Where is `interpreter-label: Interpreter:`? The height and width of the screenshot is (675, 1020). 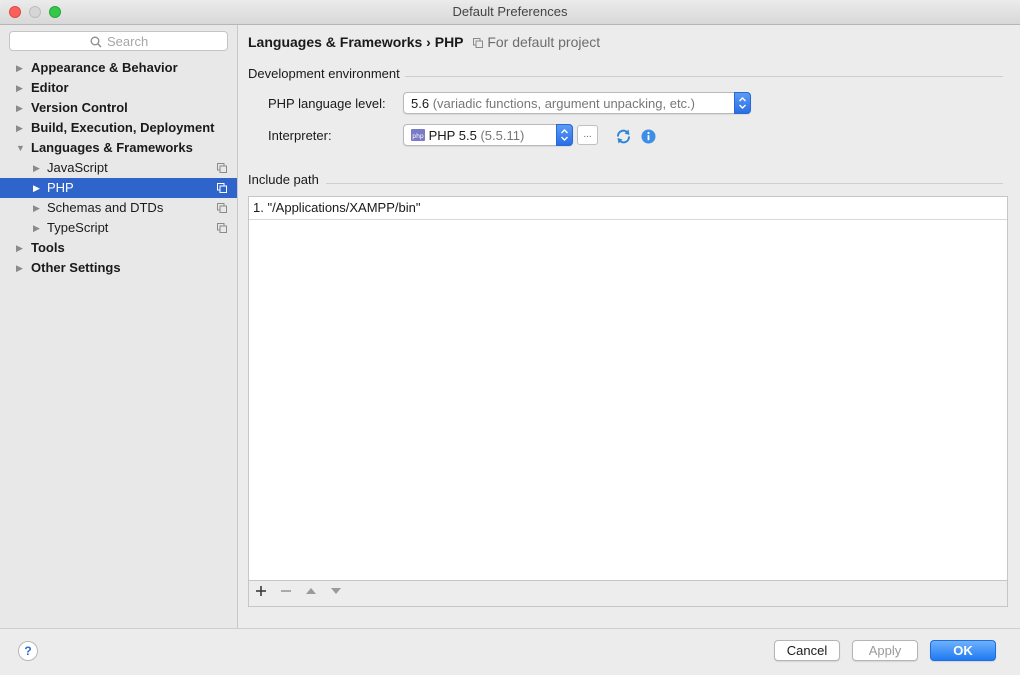 interpreter-label: Interpreter: is located at coordinates (300, 135).